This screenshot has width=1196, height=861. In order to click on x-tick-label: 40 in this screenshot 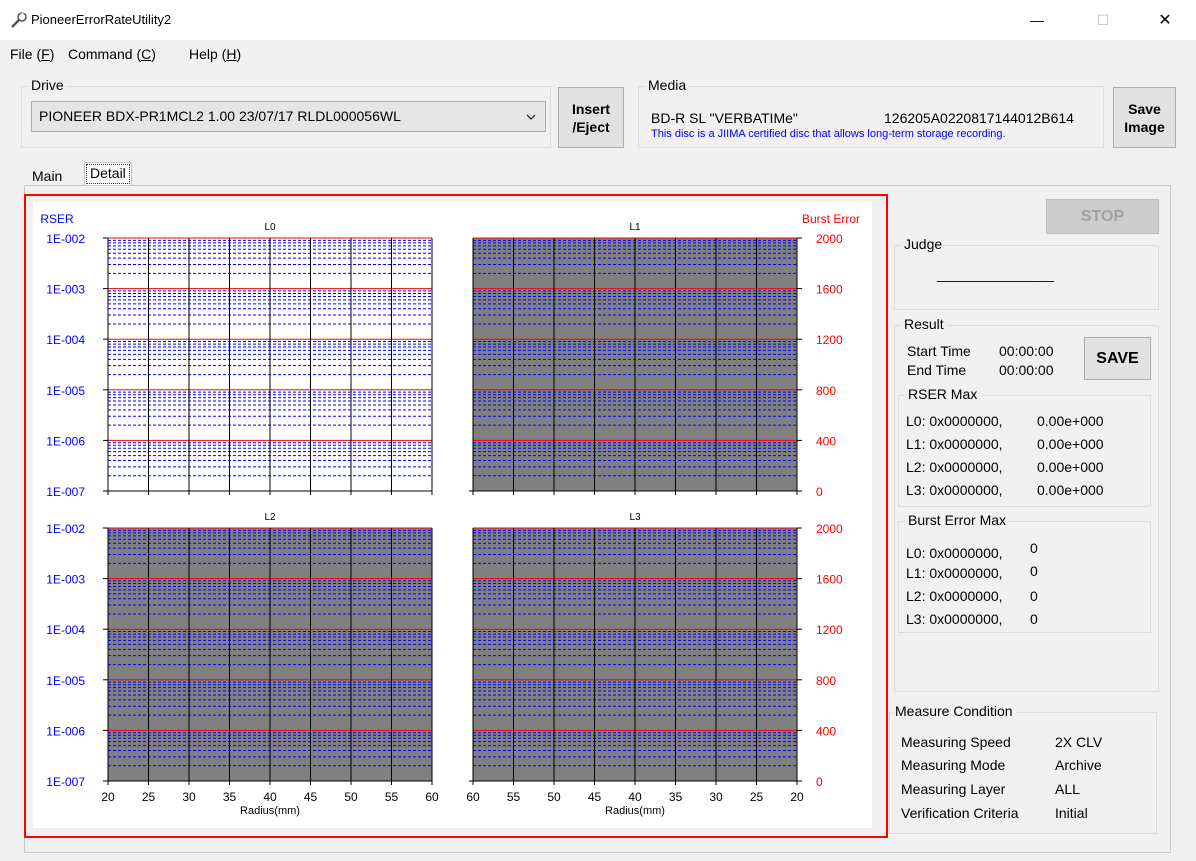, I will do `click(635, 797)`.